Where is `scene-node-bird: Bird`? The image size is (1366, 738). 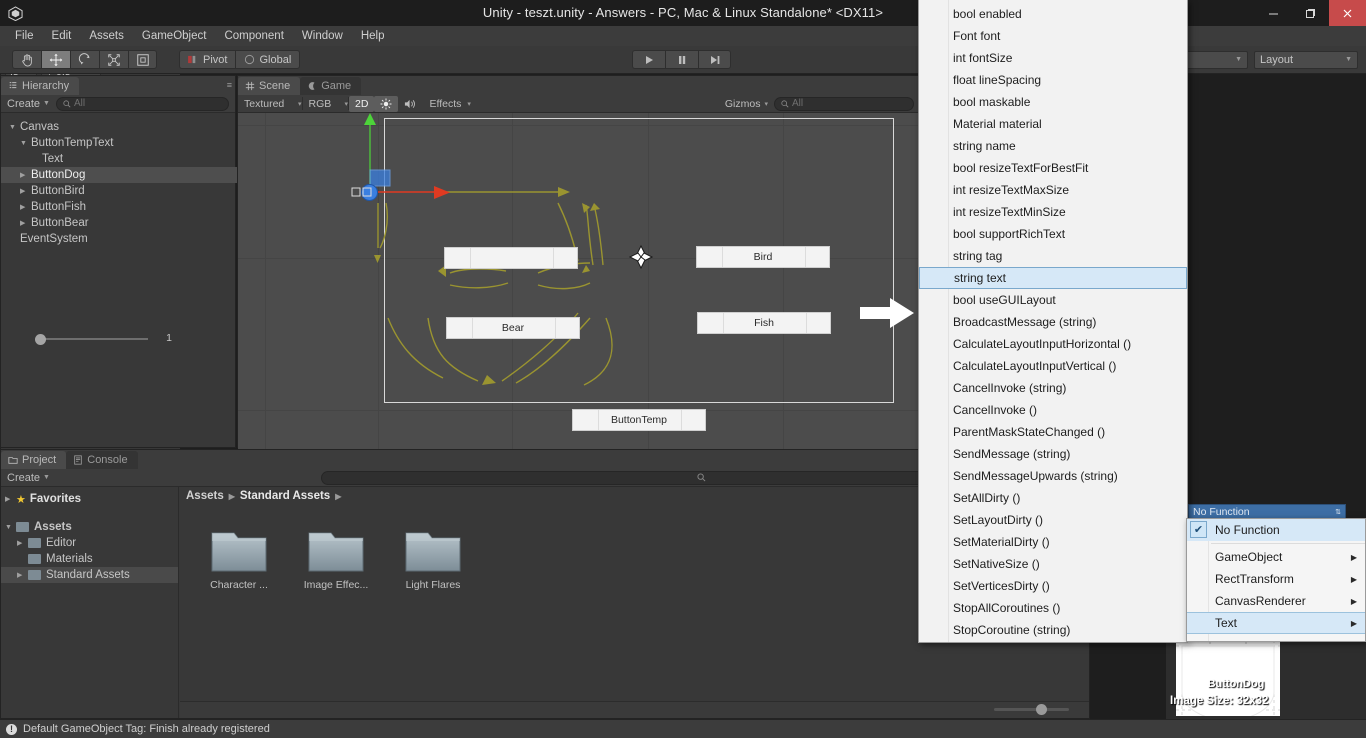 scene-node-bird: Bird is located at coordinates (763, 257).